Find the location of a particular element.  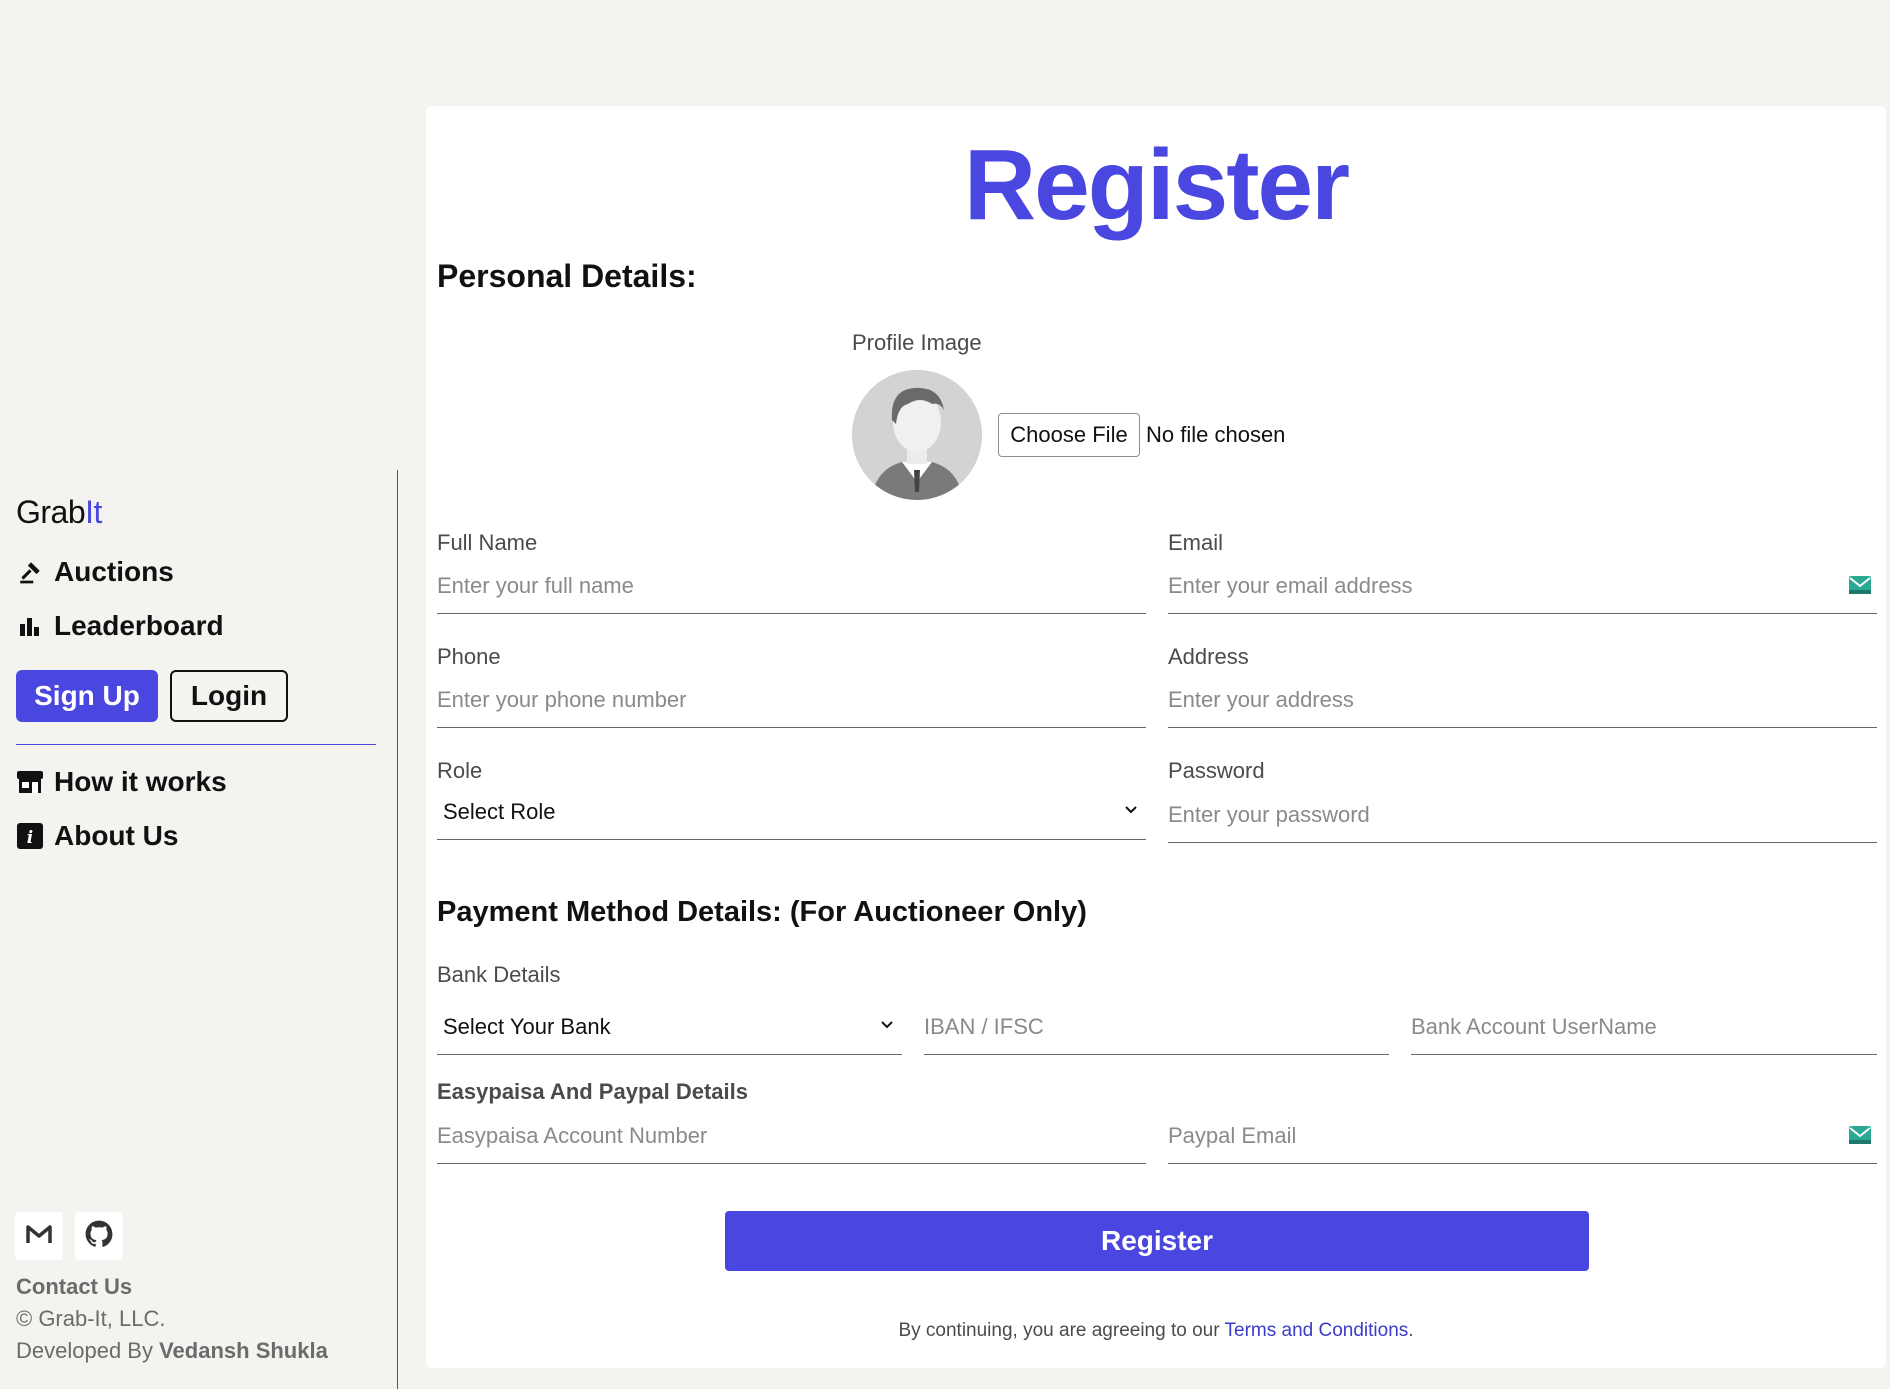

github-icon is located at coordinates (99, 1236).